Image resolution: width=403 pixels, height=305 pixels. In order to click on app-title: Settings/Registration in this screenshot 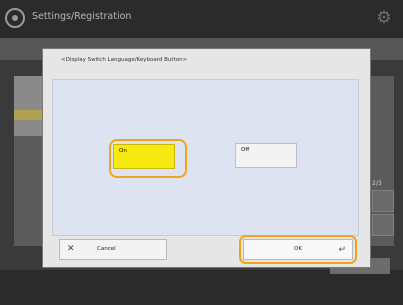, I will do `click(82, 16)`.